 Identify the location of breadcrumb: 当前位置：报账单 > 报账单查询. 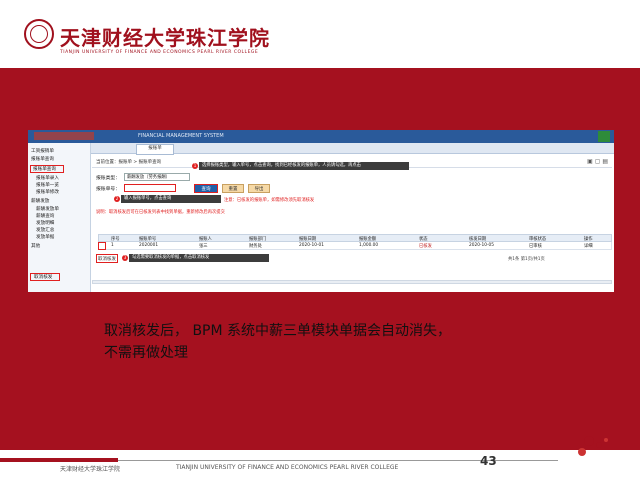
(129, 162).